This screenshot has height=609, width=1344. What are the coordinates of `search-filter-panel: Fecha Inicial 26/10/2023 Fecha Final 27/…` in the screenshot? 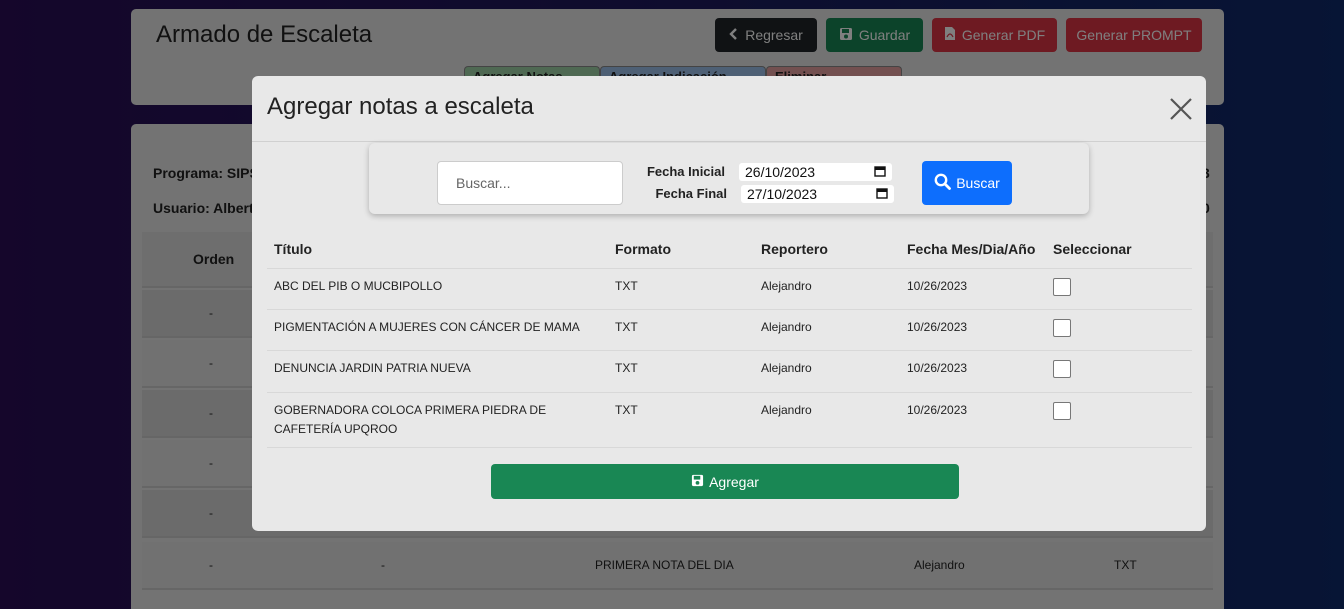 It's located at (729, 178).